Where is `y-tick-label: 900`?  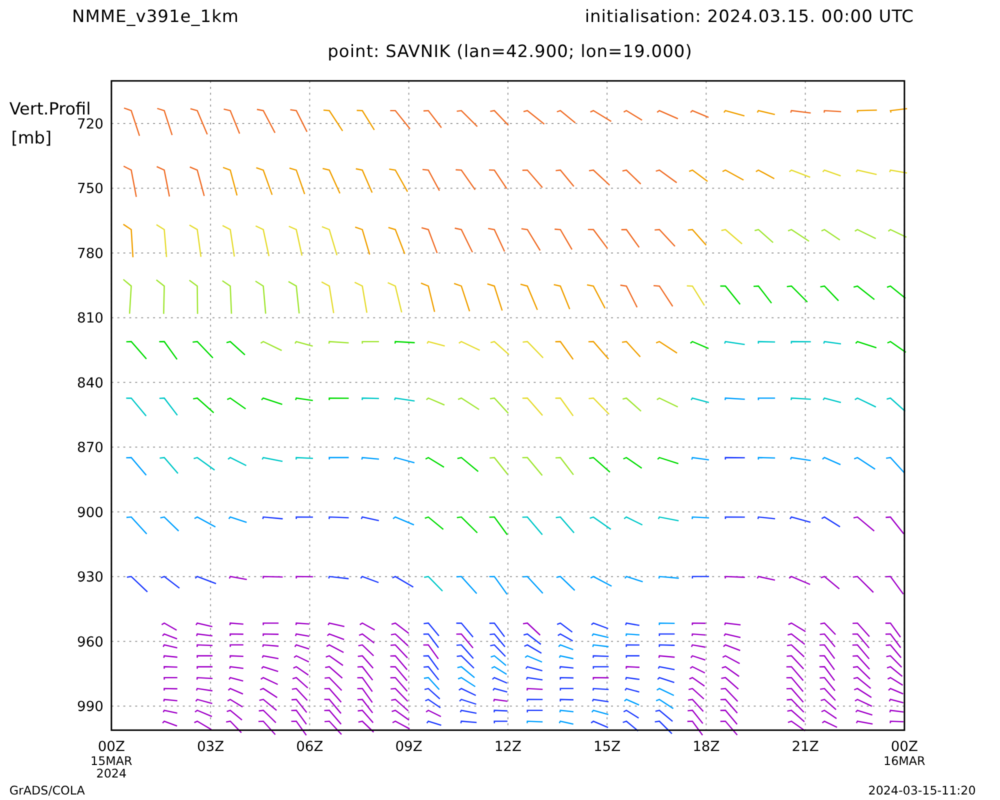
y-tick-label: 900 is located at coordinates (90, 513).